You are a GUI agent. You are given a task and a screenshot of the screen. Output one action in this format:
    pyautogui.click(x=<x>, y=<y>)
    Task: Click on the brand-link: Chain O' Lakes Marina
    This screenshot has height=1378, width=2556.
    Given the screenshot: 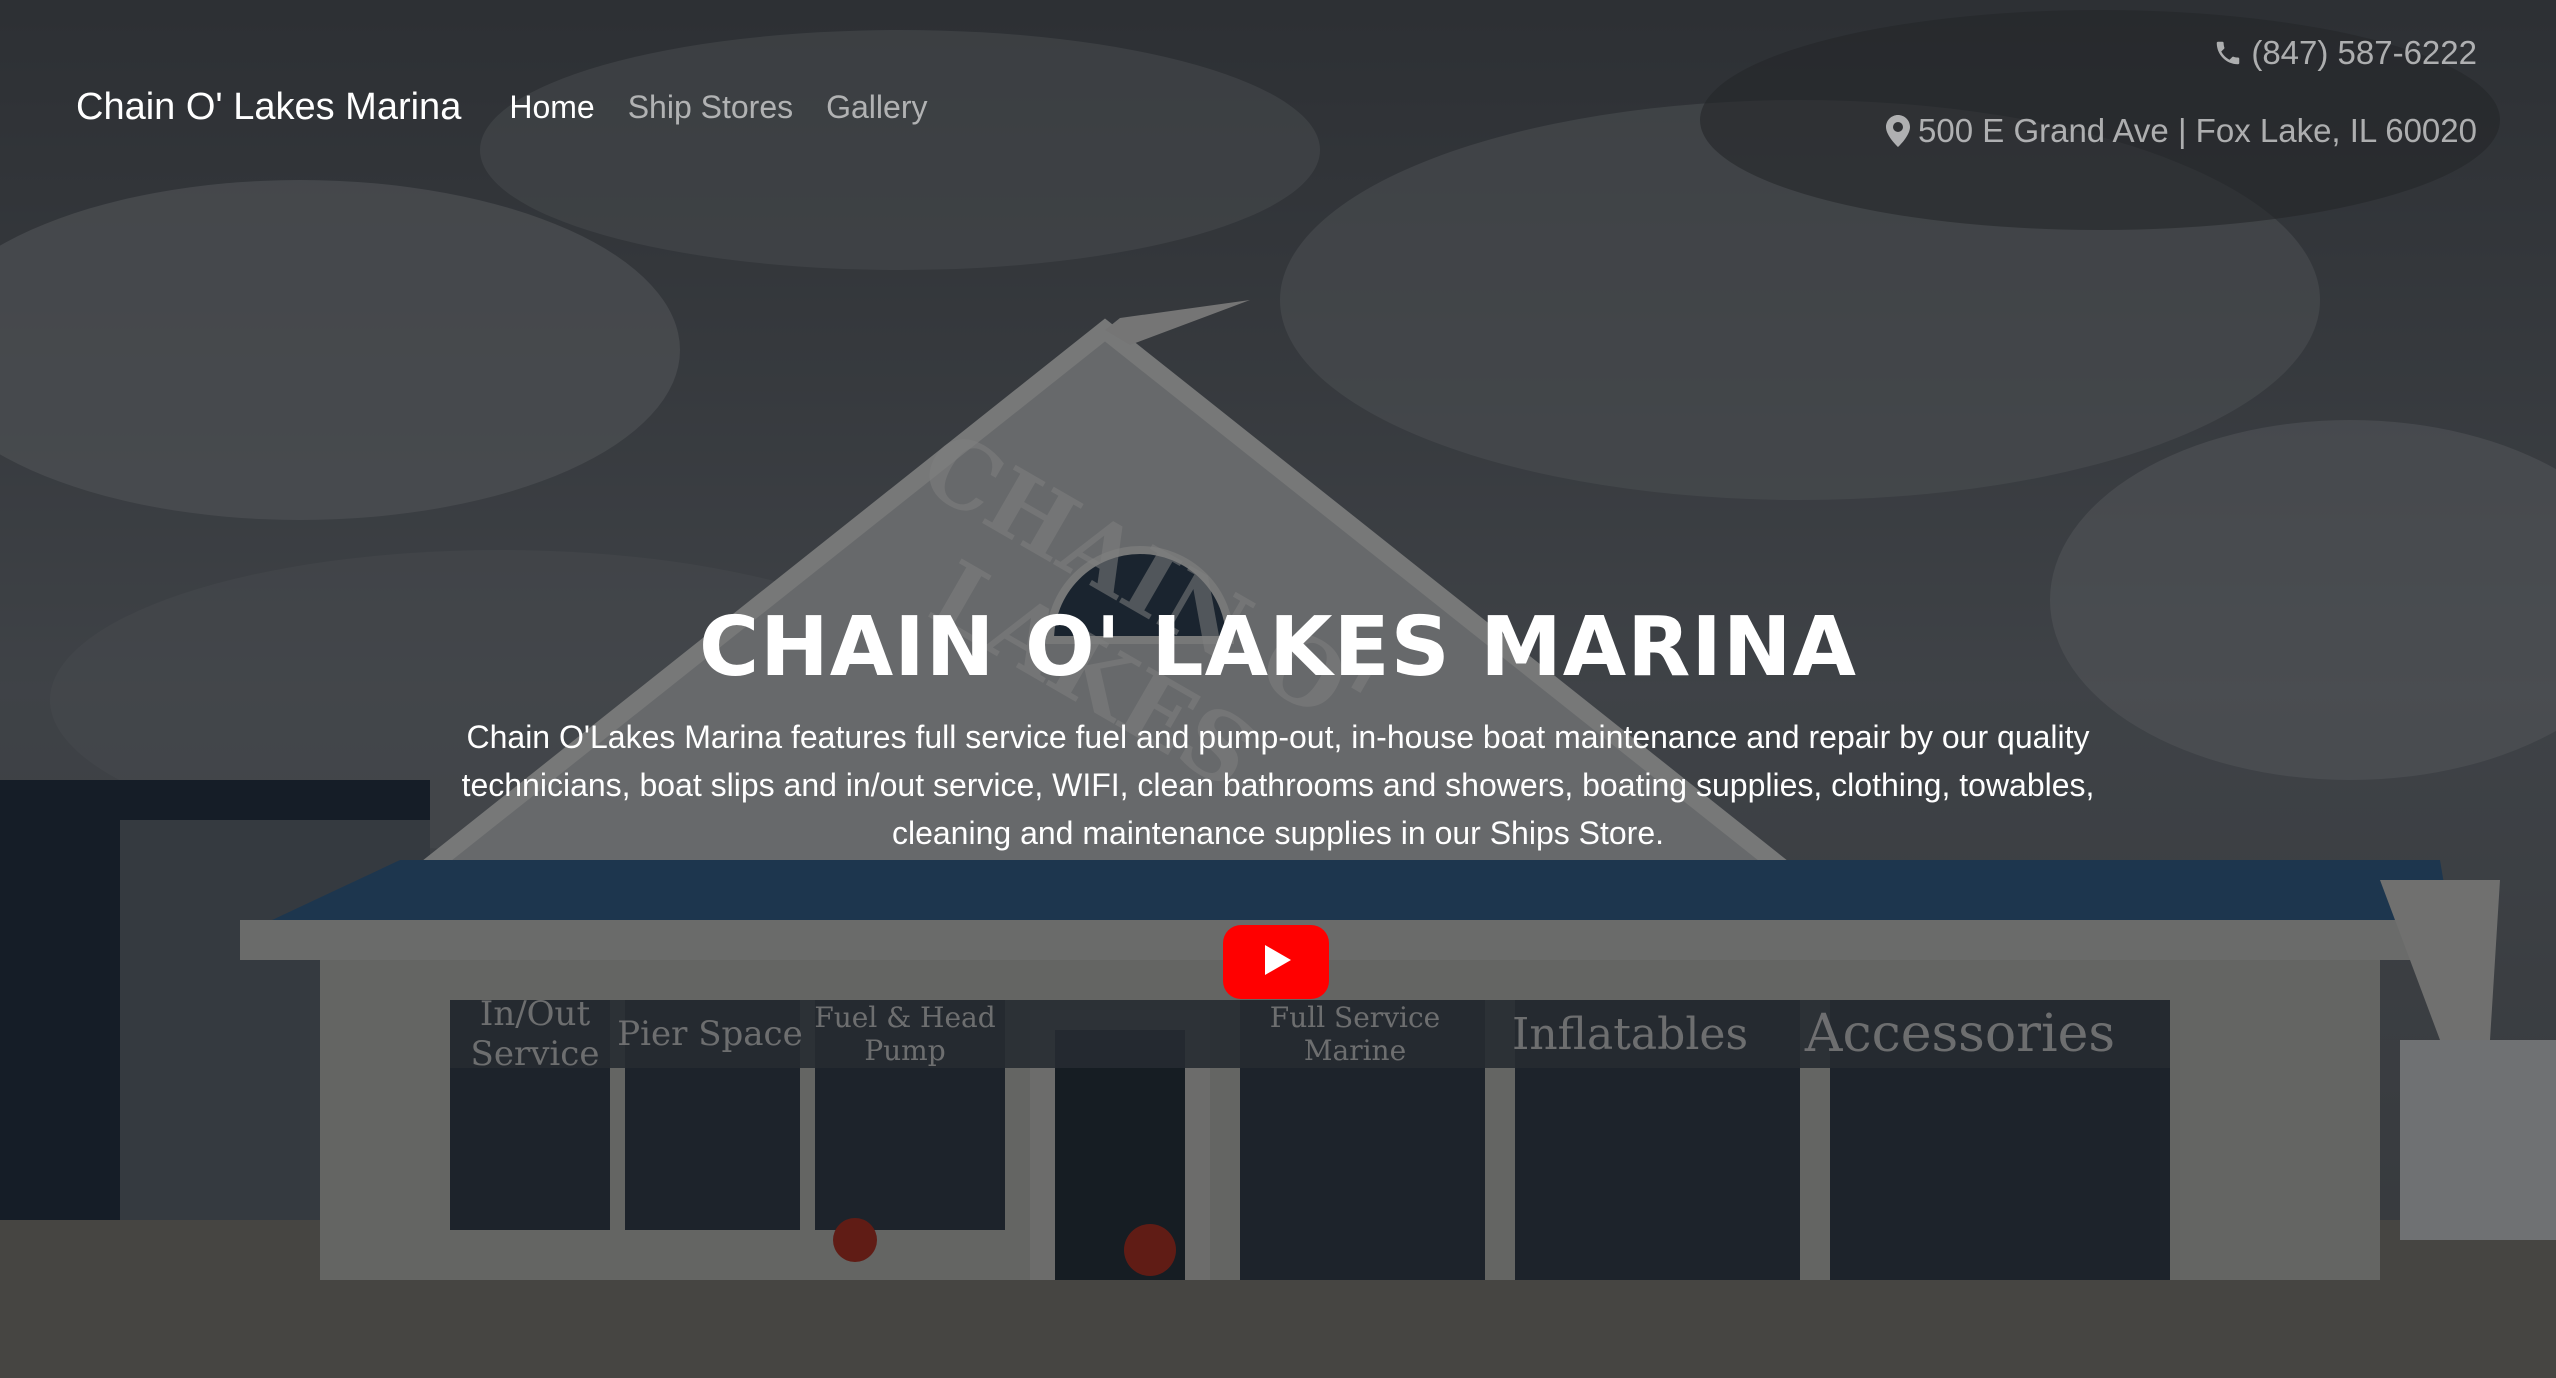 What is the action you would take?
    pyautogui.click(x=268, y=107)
    